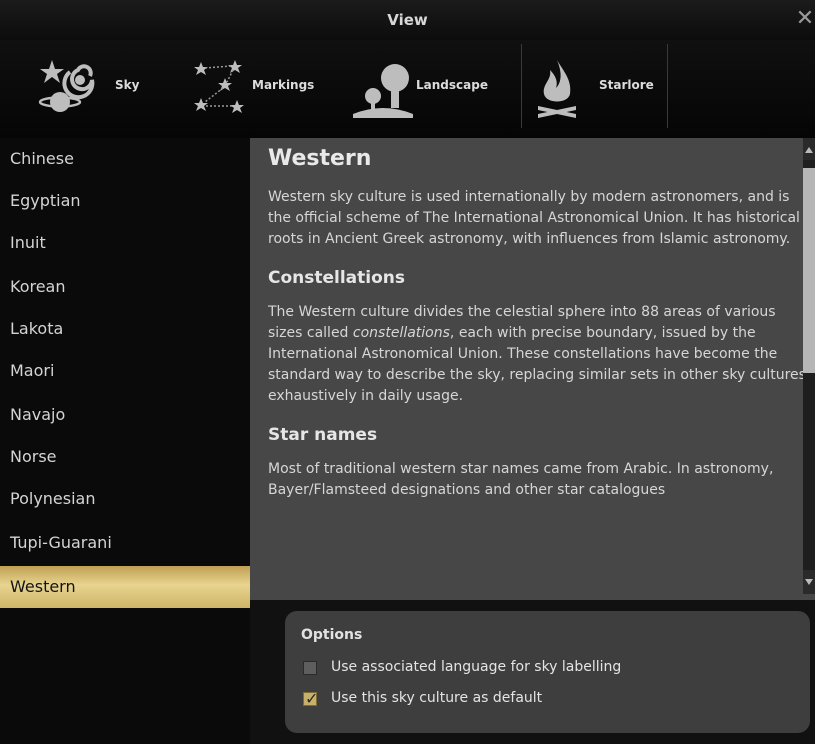 The height and width of the screenshot is (744, 815). I want to click on tab-starlore-label: Starlore, so click(626, 85).